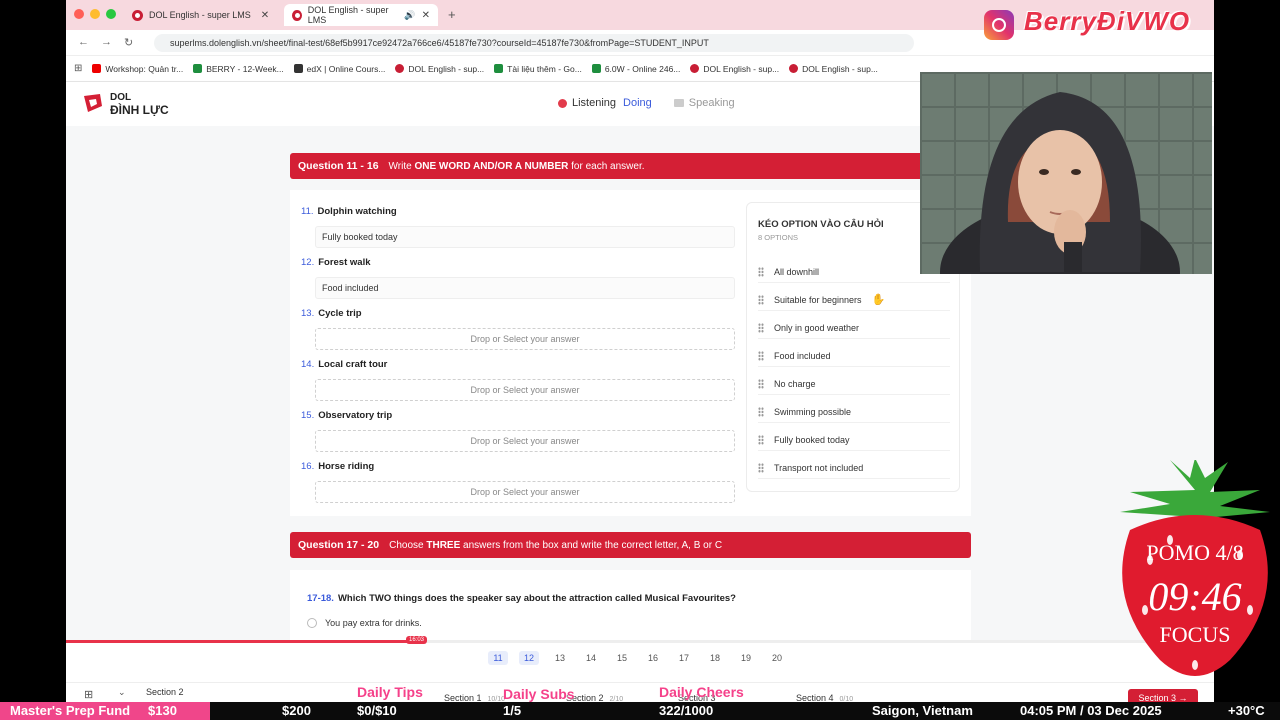 The height and width of the screenshot is (720, 1280). I want to click on tab-1: DOL English - super LMS ✕, so click(202, 15).